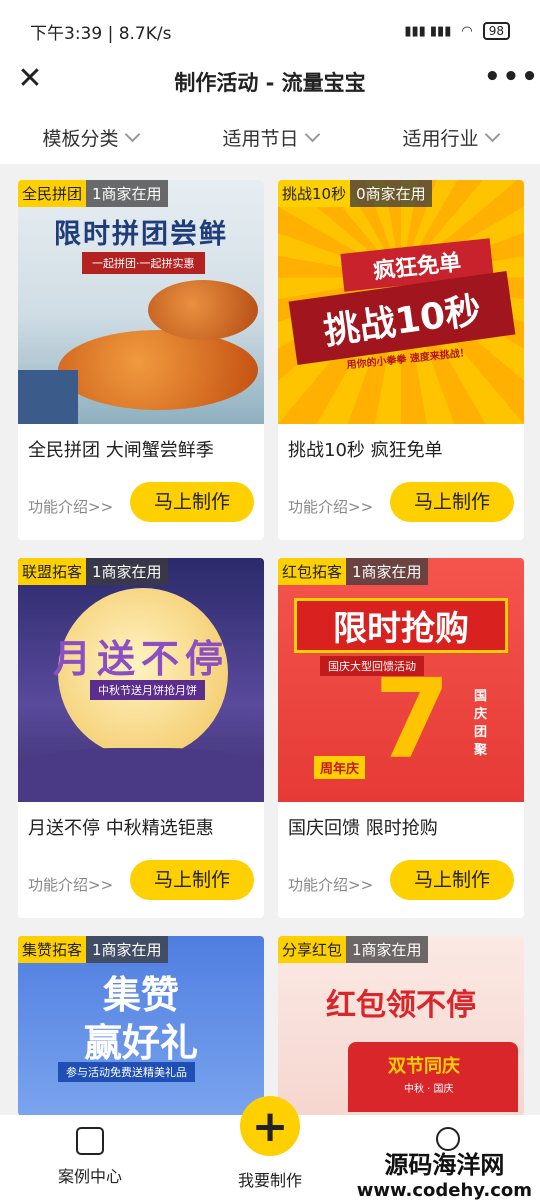  I want to click on title-bar: ✕ 制作活动 - 流量宝宝 •••, so click(270, 82).